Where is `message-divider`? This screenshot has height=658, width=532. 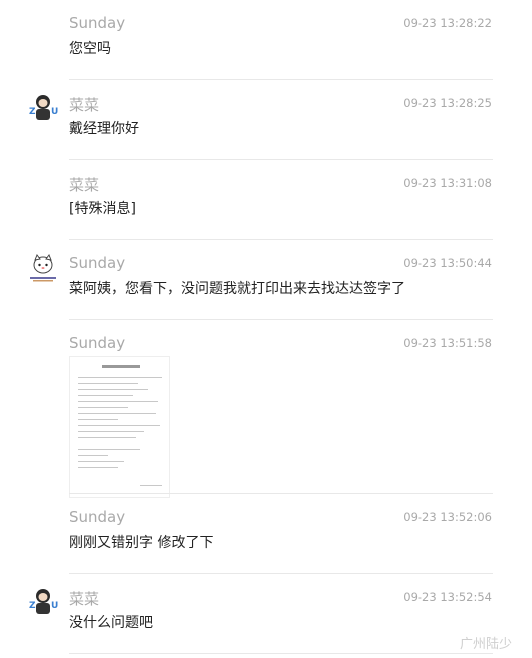 message-divider is located at coordinates (281, 653).